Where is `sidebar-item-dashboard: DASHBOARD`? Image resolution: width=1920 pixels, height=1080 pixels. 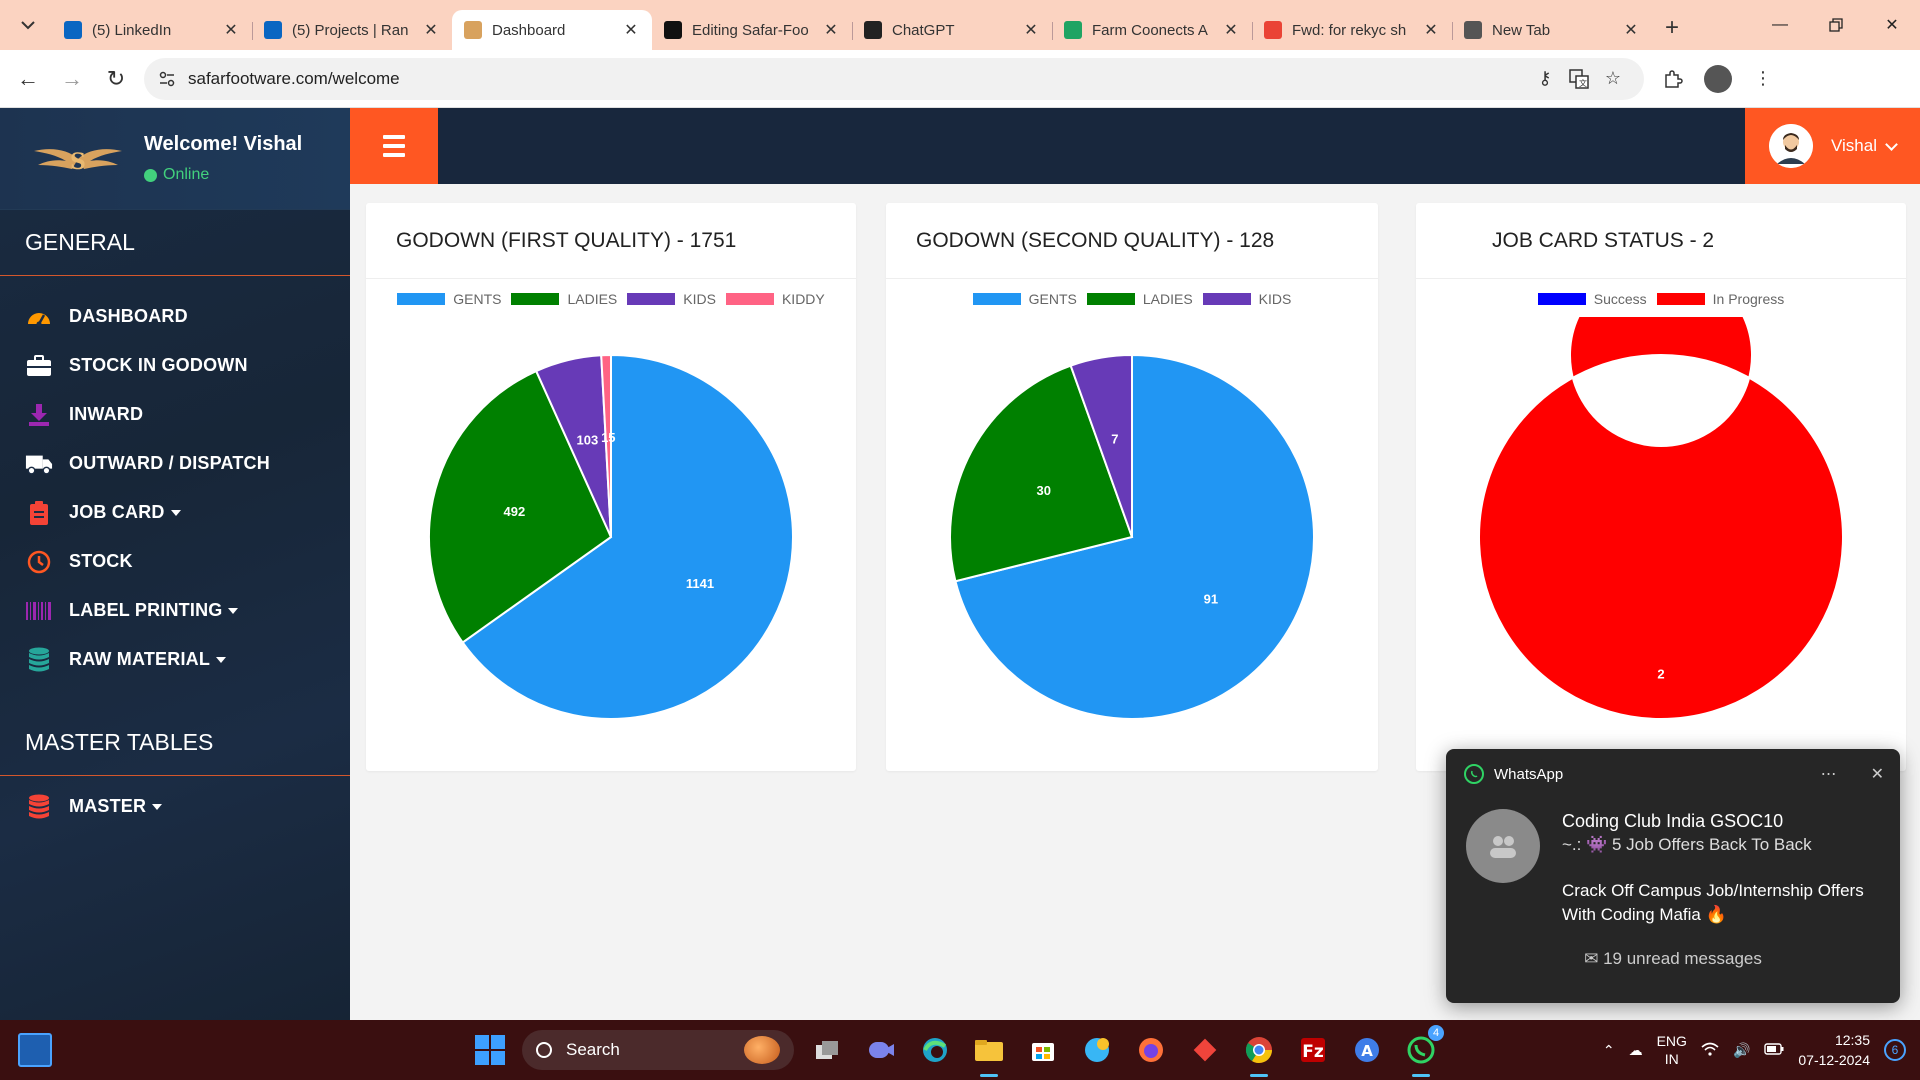 sidebar-item-dashboard: DASHBOARD is located at coordinates (175, 316).